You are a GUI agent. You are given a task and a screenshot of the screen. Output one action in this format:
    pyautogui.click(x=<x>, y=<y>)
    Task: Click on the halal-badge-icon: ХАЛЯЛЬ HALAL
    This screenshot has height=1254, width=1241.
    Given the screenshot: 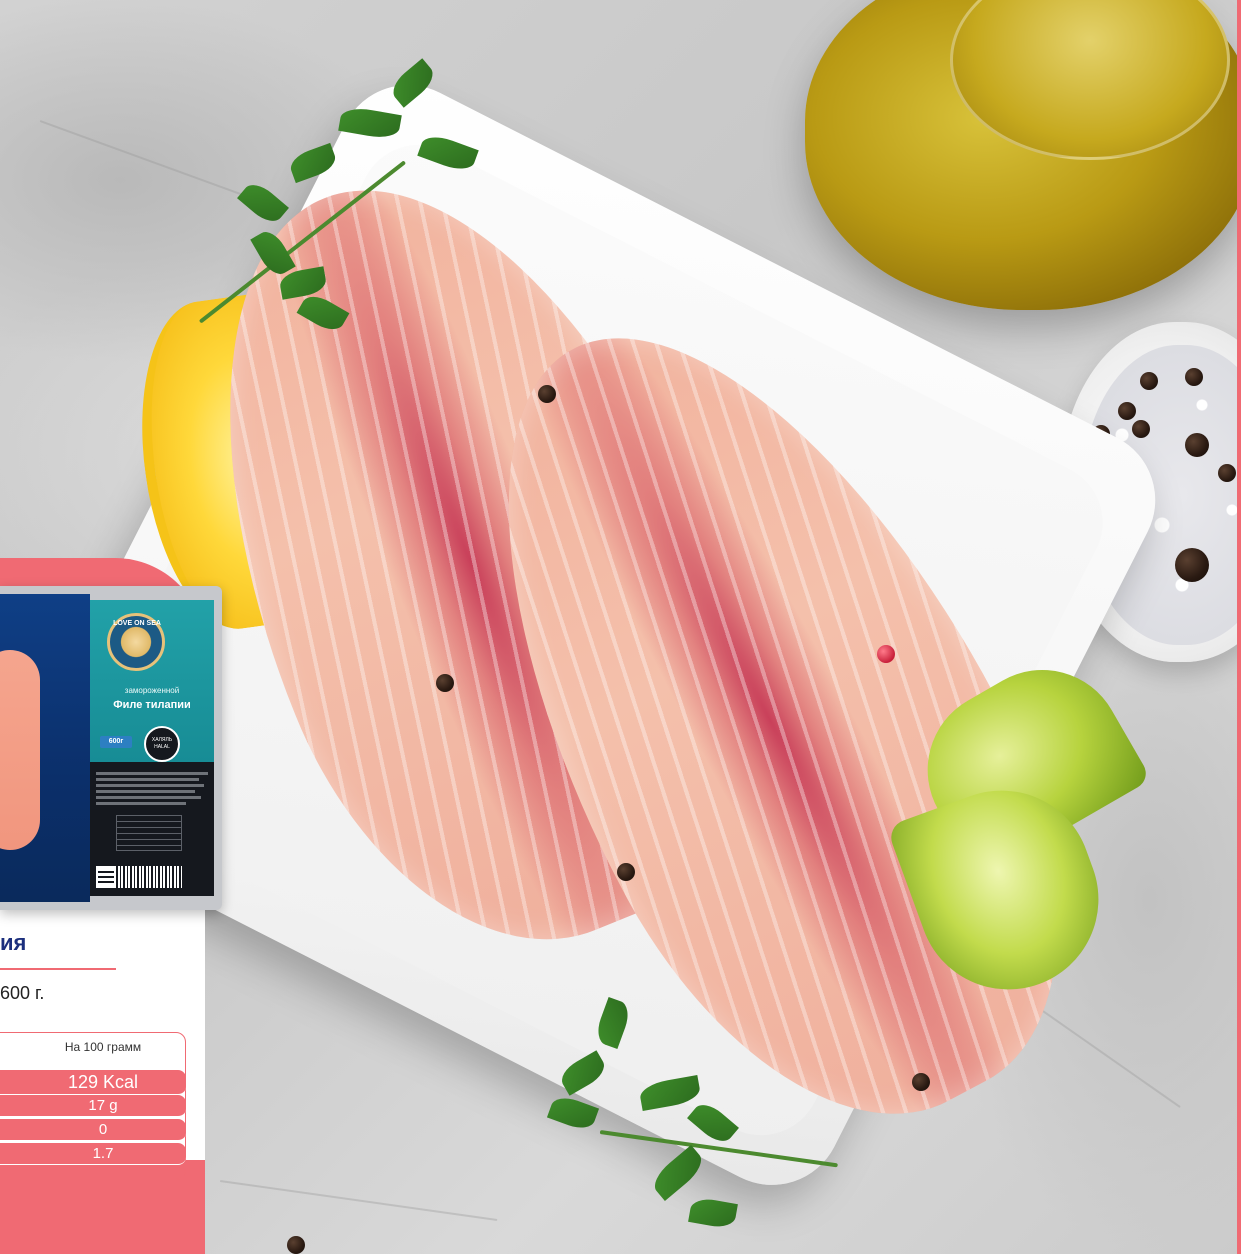 What is the action you would take?
    pyautogui.click(x=162, y=744)
    